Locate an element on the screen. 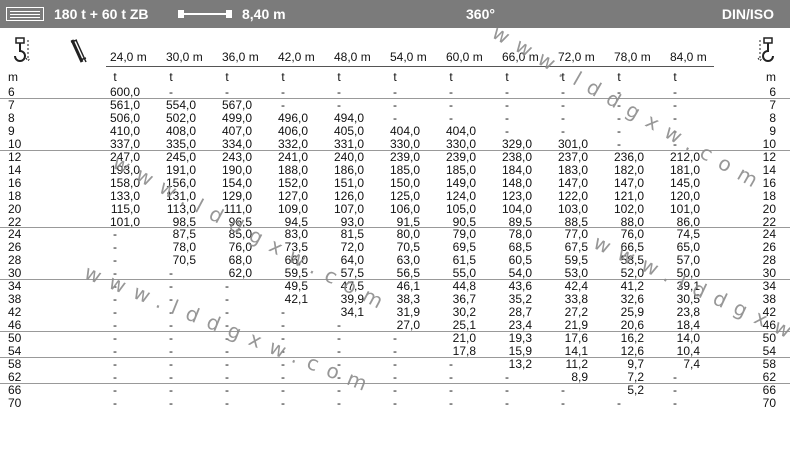 This screenshot has width=790, height=457. load-value: 181,0 is located at coordinates (684, 169).